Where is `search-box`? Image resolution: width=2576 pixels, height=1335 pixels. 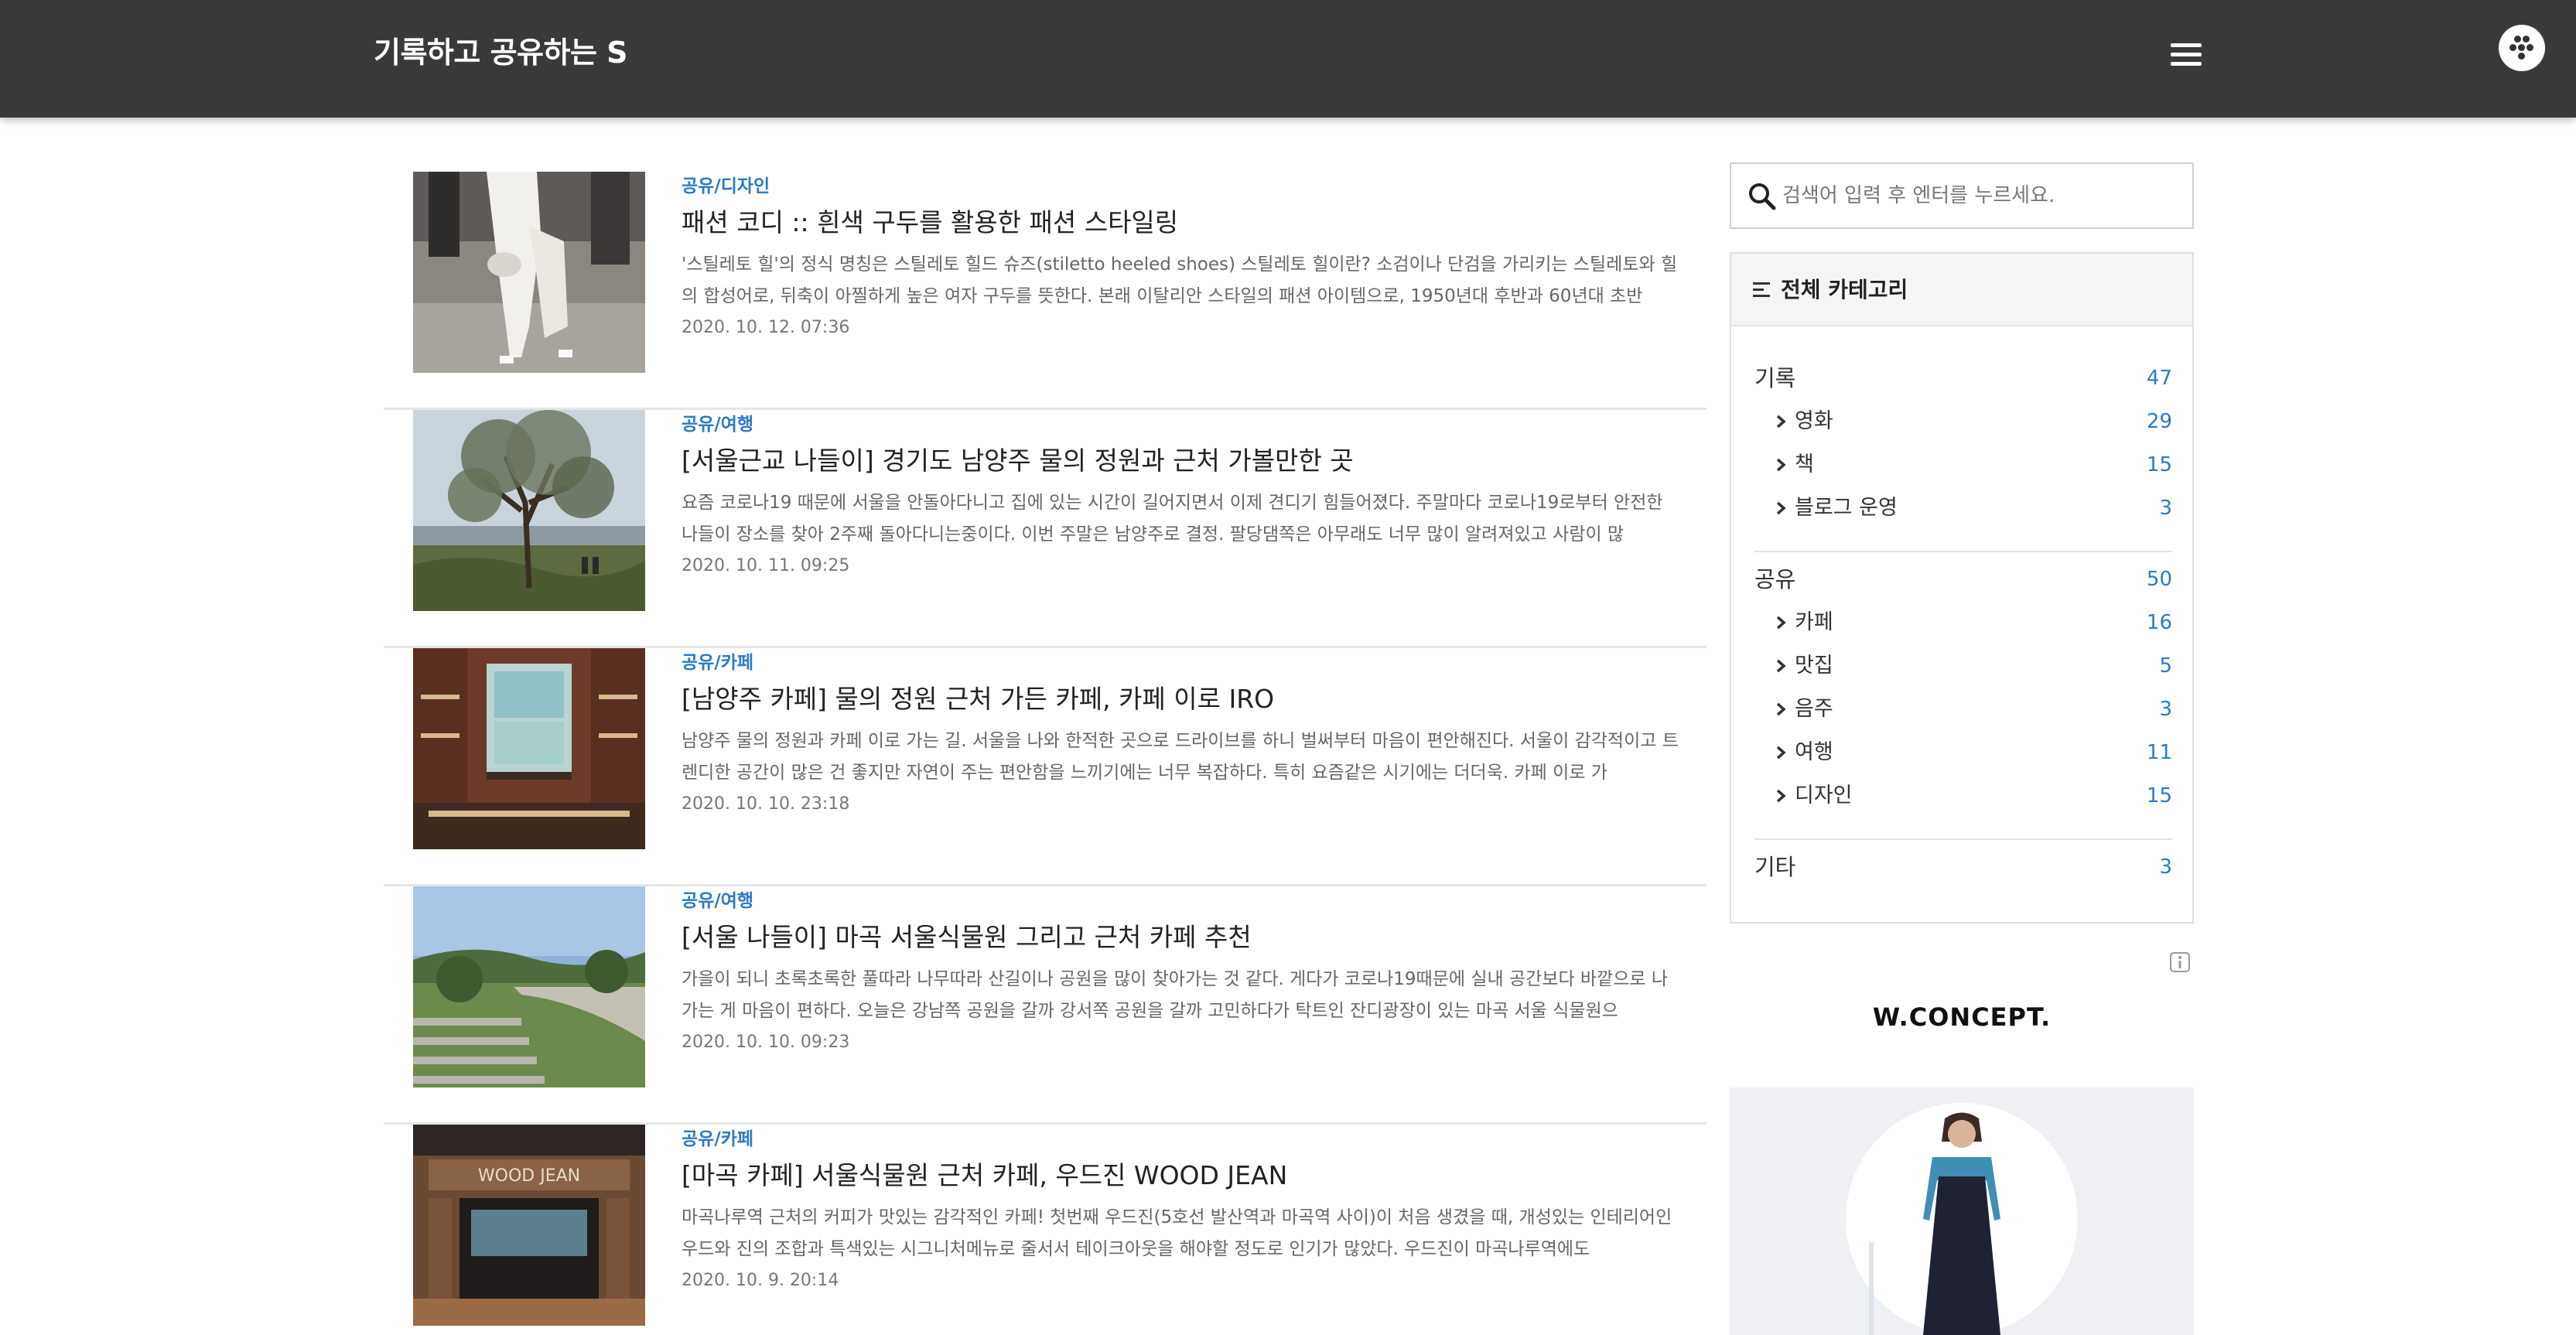
search-box is located at coordinates (1962, 196).